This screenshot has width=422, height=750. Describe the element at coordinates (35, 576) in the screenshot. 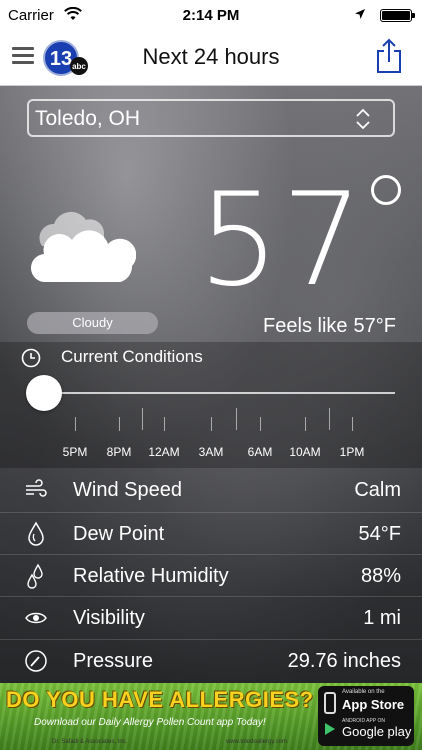

I see `humidity-icon` at that location.